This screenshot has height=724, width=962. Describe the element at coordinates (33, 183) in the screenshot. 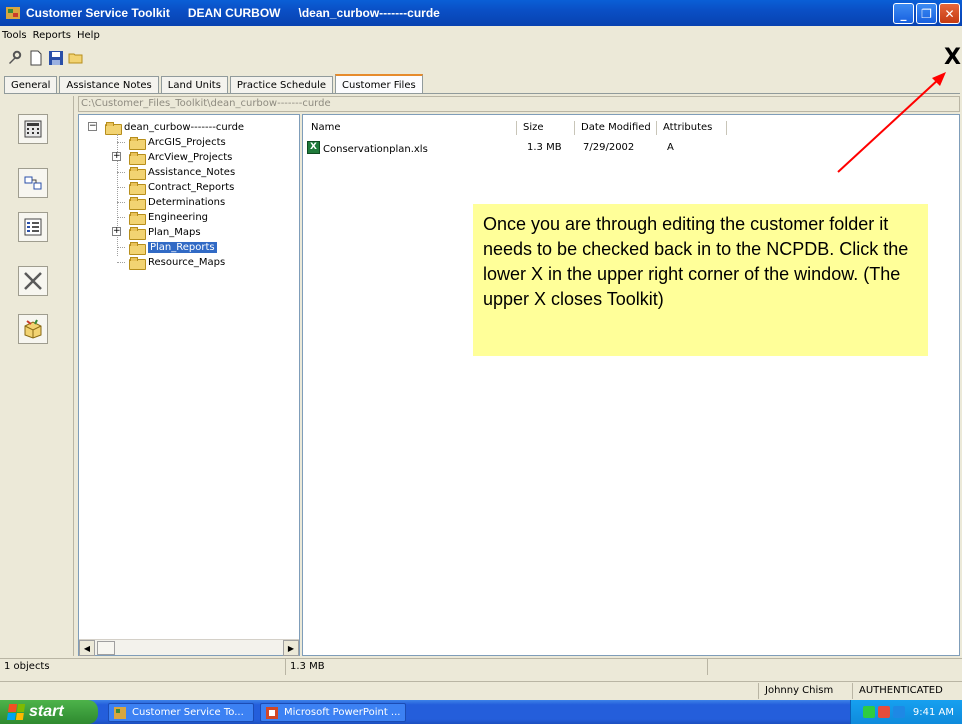

I see `network-button` at that location.